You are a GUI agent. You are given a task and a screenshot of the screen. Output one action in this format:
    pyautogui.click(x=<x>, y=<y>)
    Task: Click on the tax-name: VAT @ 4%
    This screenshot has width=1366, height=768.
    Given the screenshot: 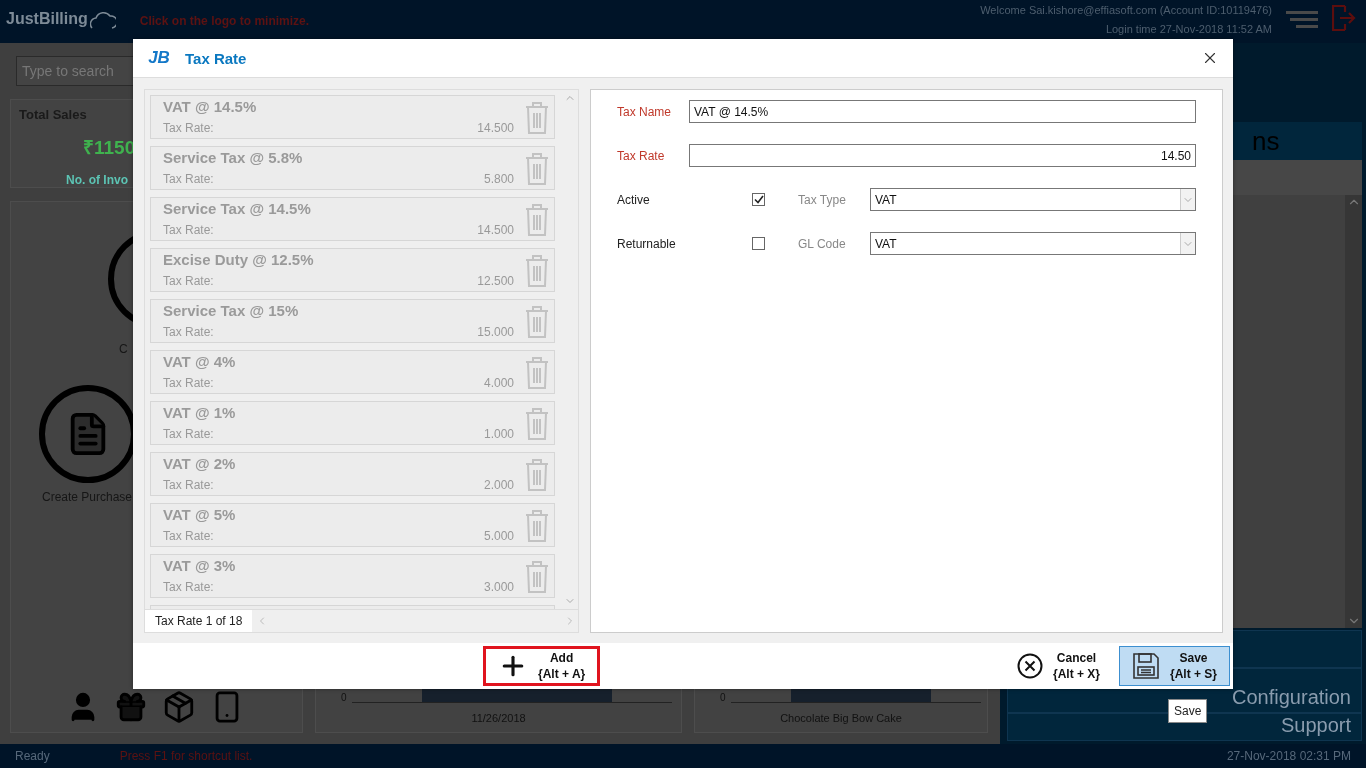 What is the action you would take?
    pyautogui.click(x=199, y=362)
    